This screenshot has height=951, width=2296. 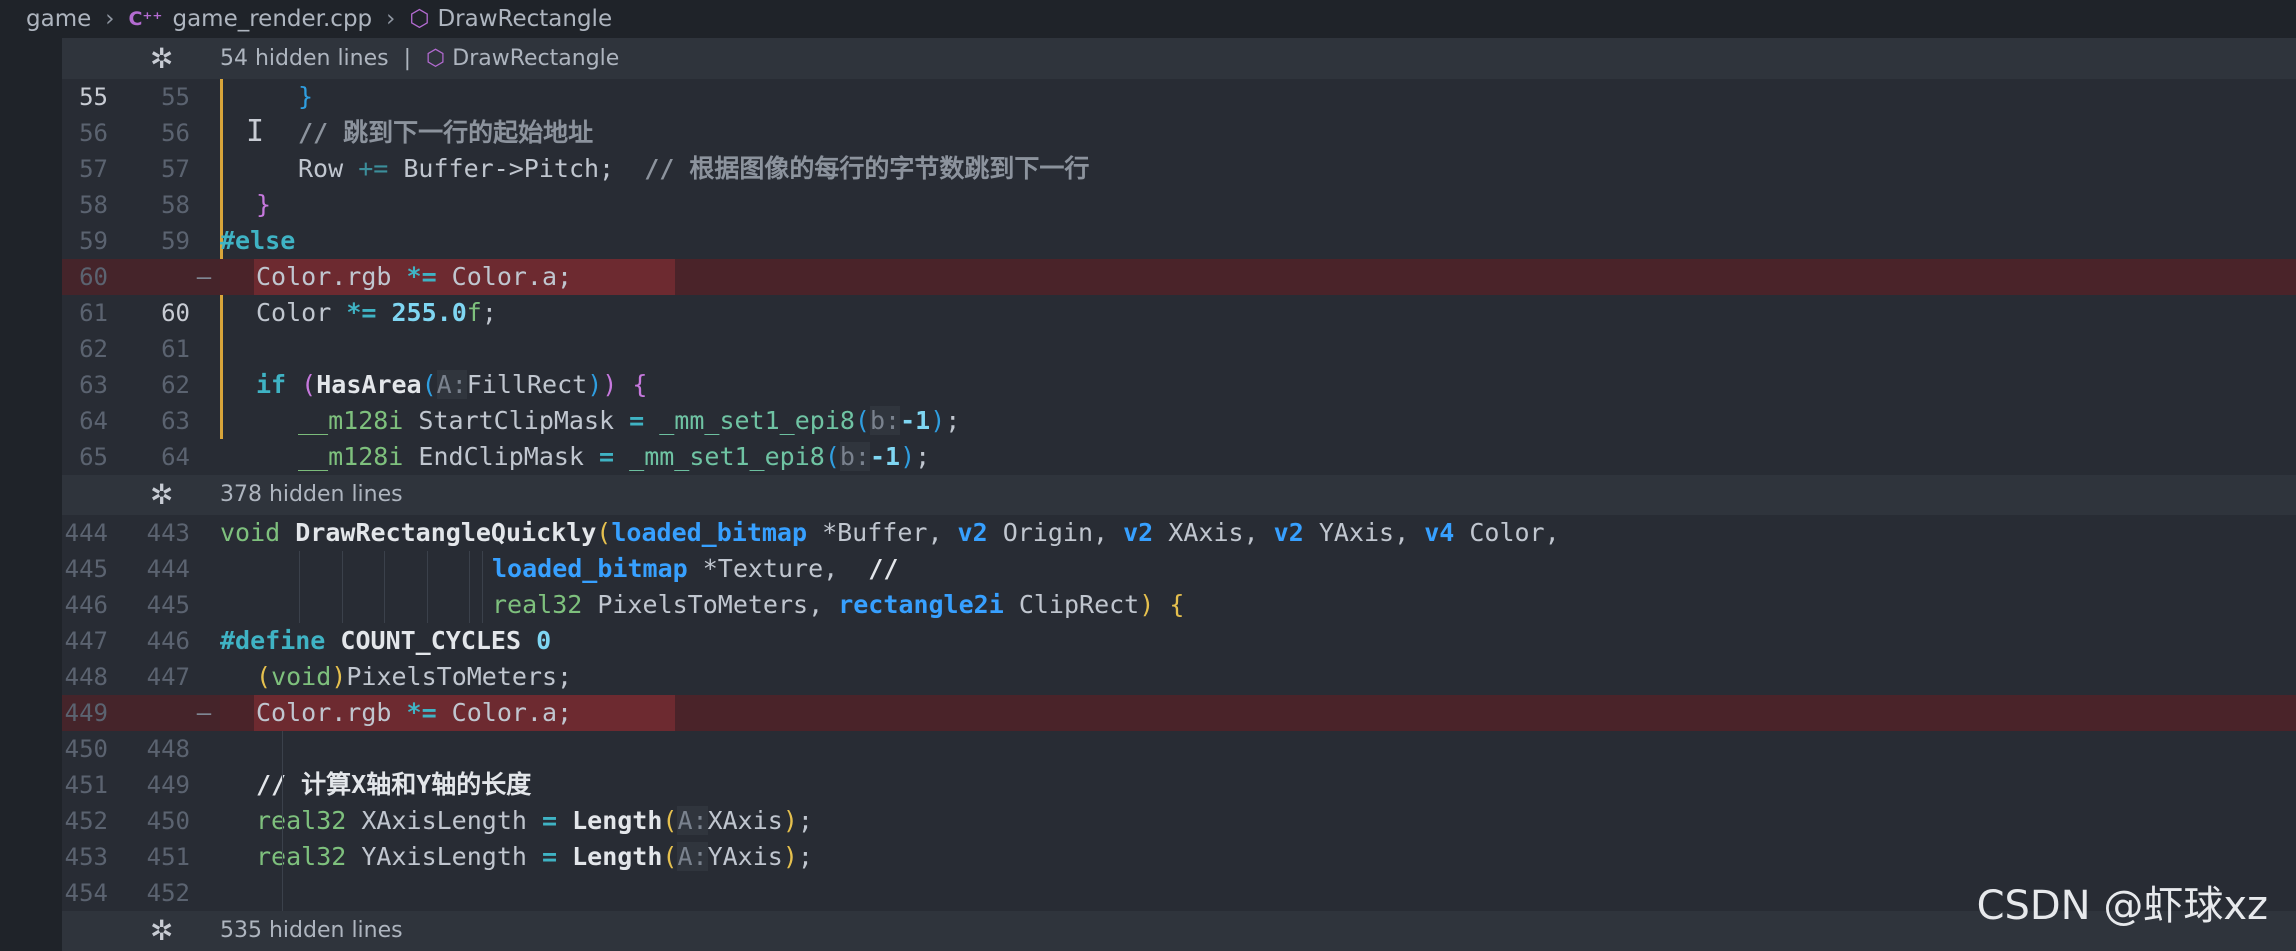 What do you see at coordinates (419, 19) in the screenshot?
I see `cube-icon: ⬡` at bounding box center [419, 19].